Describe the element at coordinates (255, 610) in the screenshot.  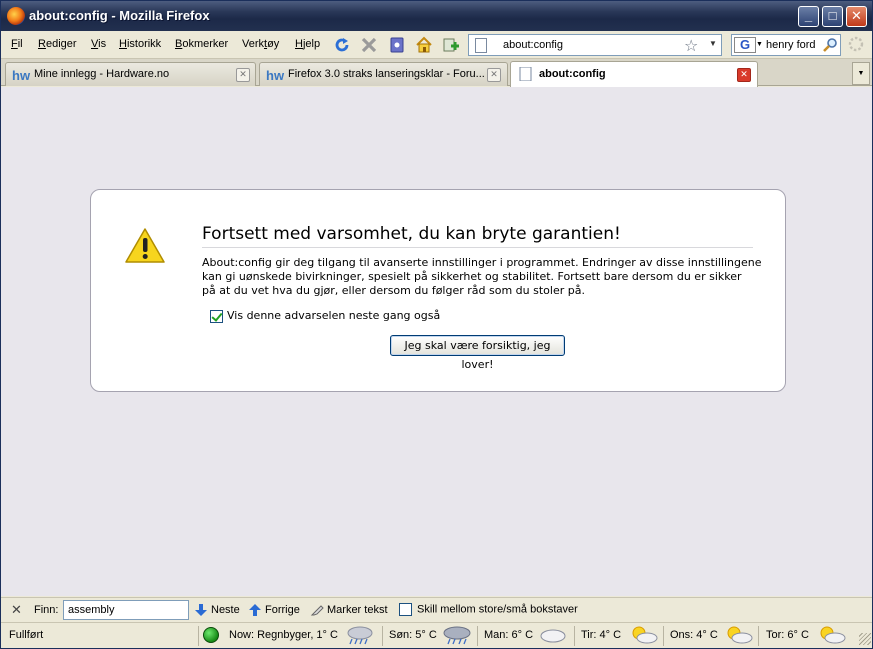
I see `arrow-up-icon` at that location.